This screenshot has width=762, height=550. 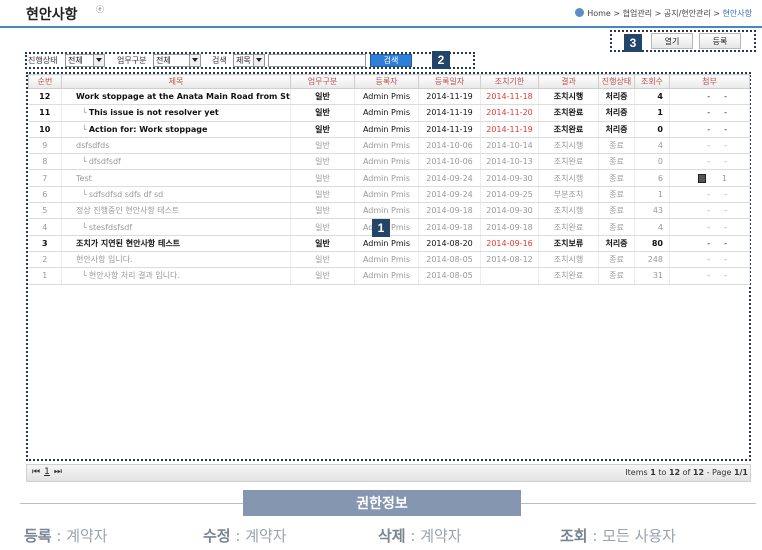 I want to click on row-author: Admin Pmis, so click(x=386, y=178).